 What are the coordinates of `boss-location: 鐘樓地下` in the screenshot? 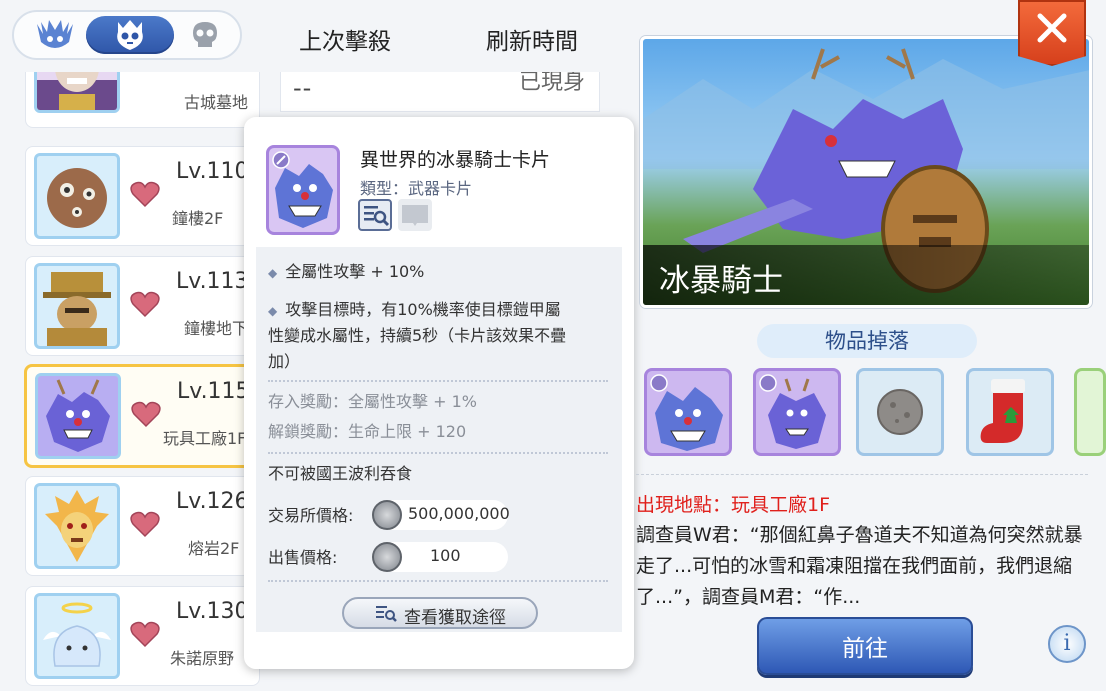 It's located at (216, 328).